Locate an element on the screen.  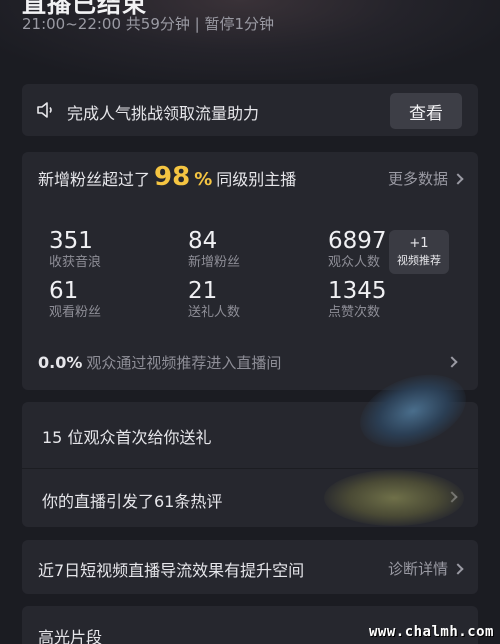
headline-prefix: 新增粉丝超过了 is located at coordinates (94, 179).